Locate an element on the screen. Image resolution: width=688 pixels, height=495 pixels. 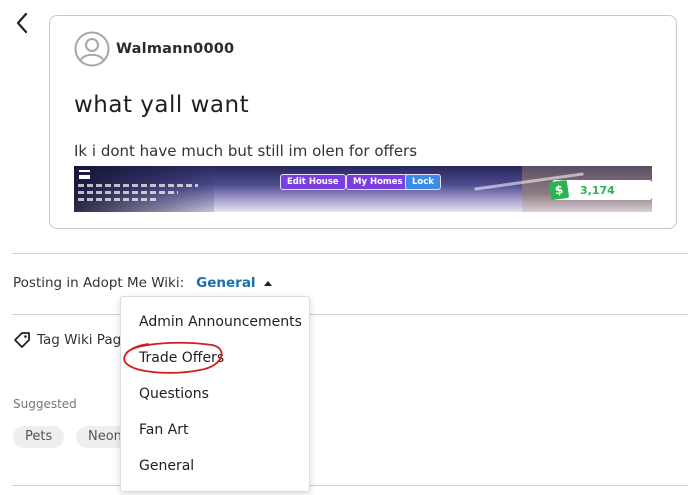
game-lock-button: Lock is located at coordinates (423, 182).